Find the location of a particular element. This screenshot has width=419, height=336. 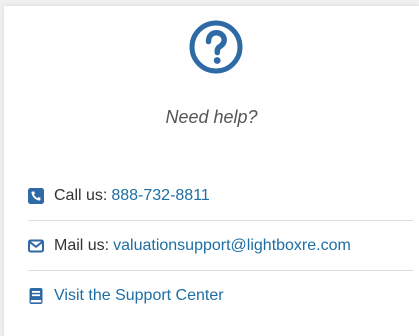

contact-row-support: Visit the Support Center is located at coordinates (220, 295).